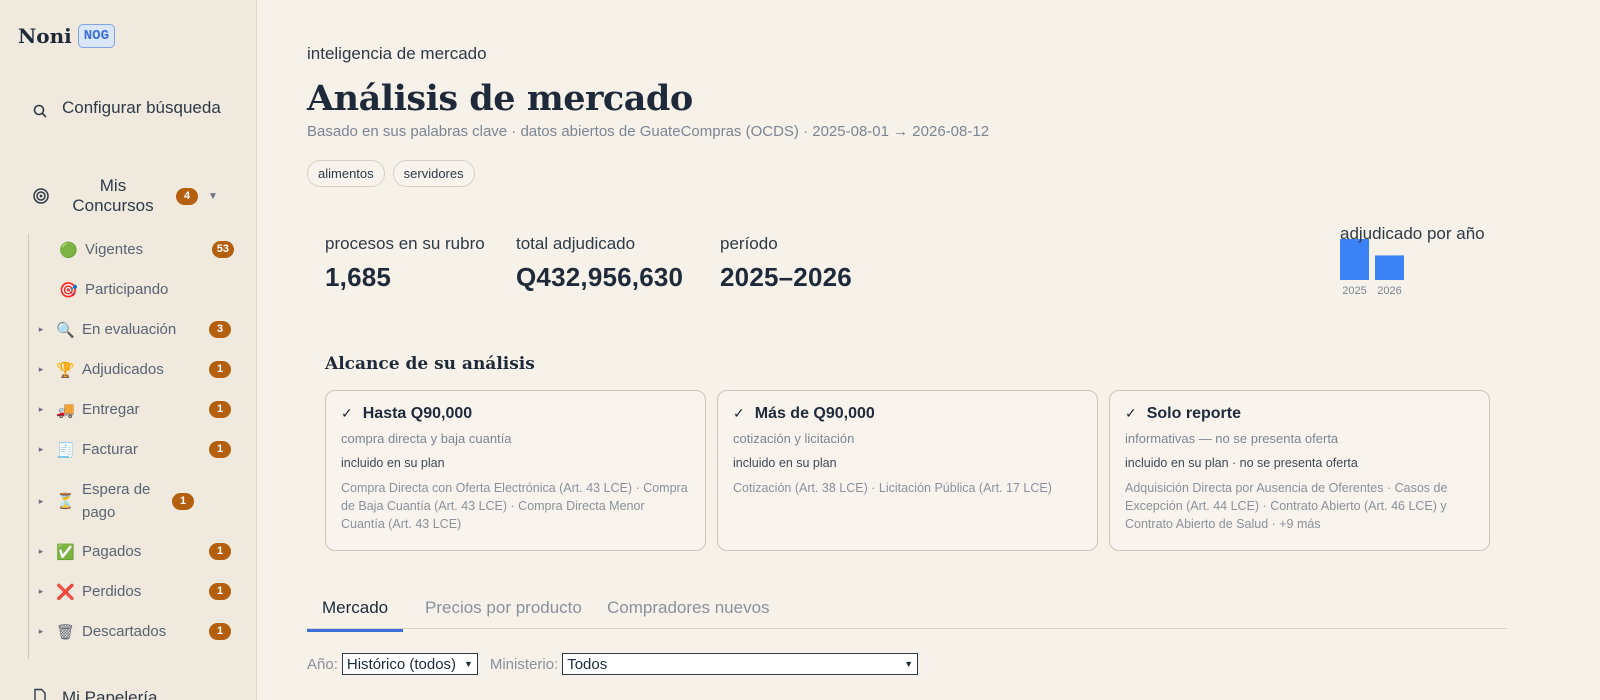 The height and width of the screenshot is (700, 1600). Describe the element at coordinates (141, 107) in the screenshot. I see `sidebar-item-label: Configurar búsqueda` at that location.